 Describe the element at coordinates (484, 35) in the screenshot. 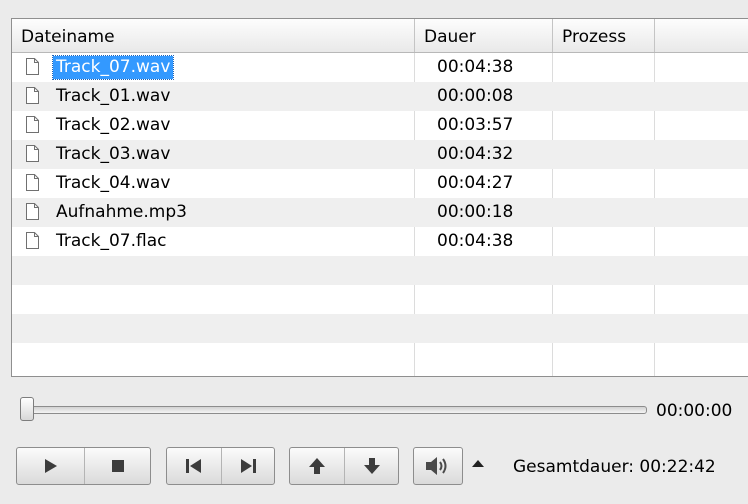

I see `column-header-duration: Dauer` at that location.